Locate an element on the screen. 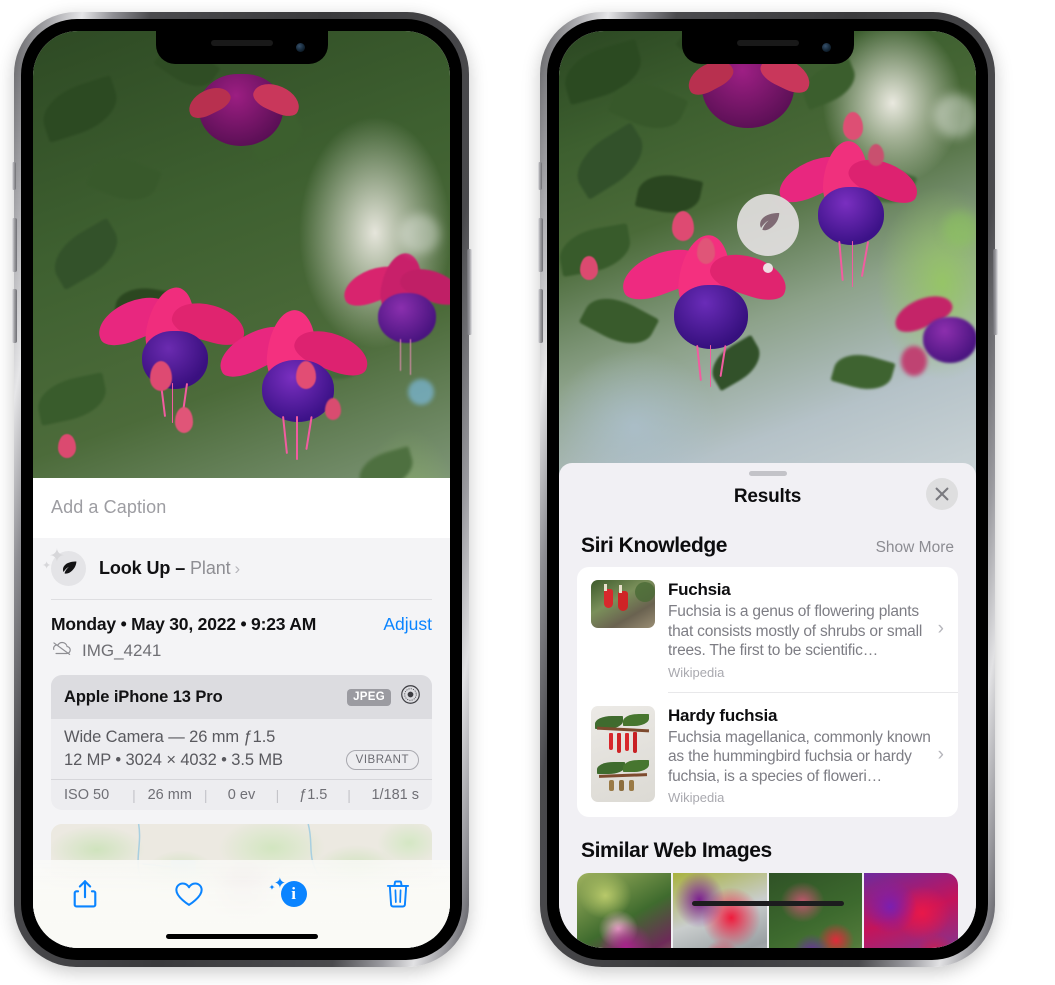 Image resolution: width=1055 pixels, height=985 pixels. similar-web-images-row is located at coordinates (767, 910).